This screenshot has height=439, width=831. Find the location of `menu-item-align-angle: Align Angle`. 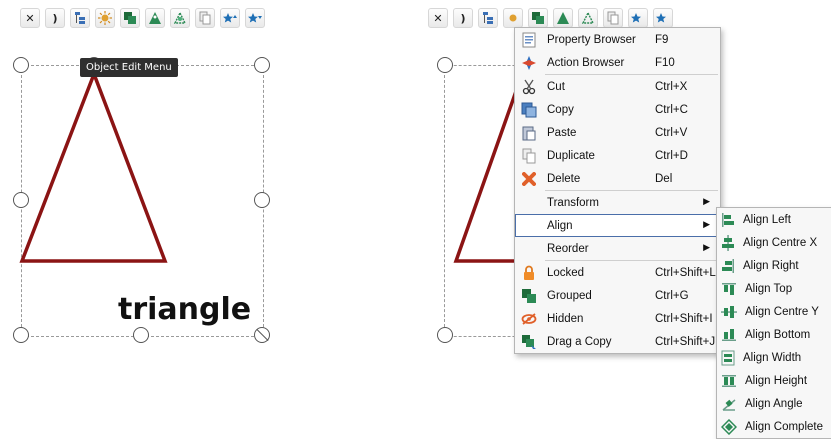

menu-item-align-angle: Align Angle is located at coordinates (774, 403).